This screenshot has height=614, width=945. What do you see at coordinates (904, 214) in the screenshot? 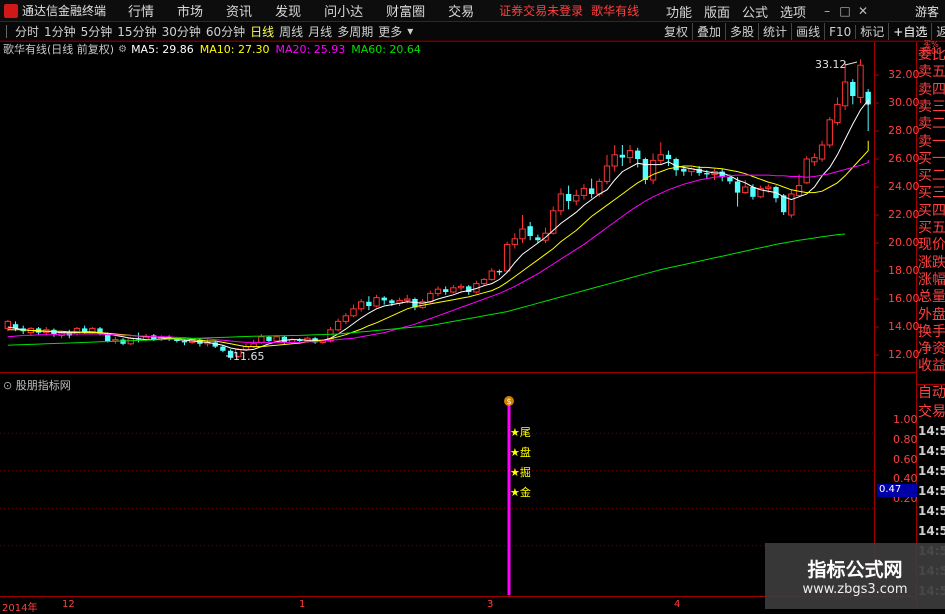
I see `y-axis-label: 22.00` at bounding box center [904, 214].